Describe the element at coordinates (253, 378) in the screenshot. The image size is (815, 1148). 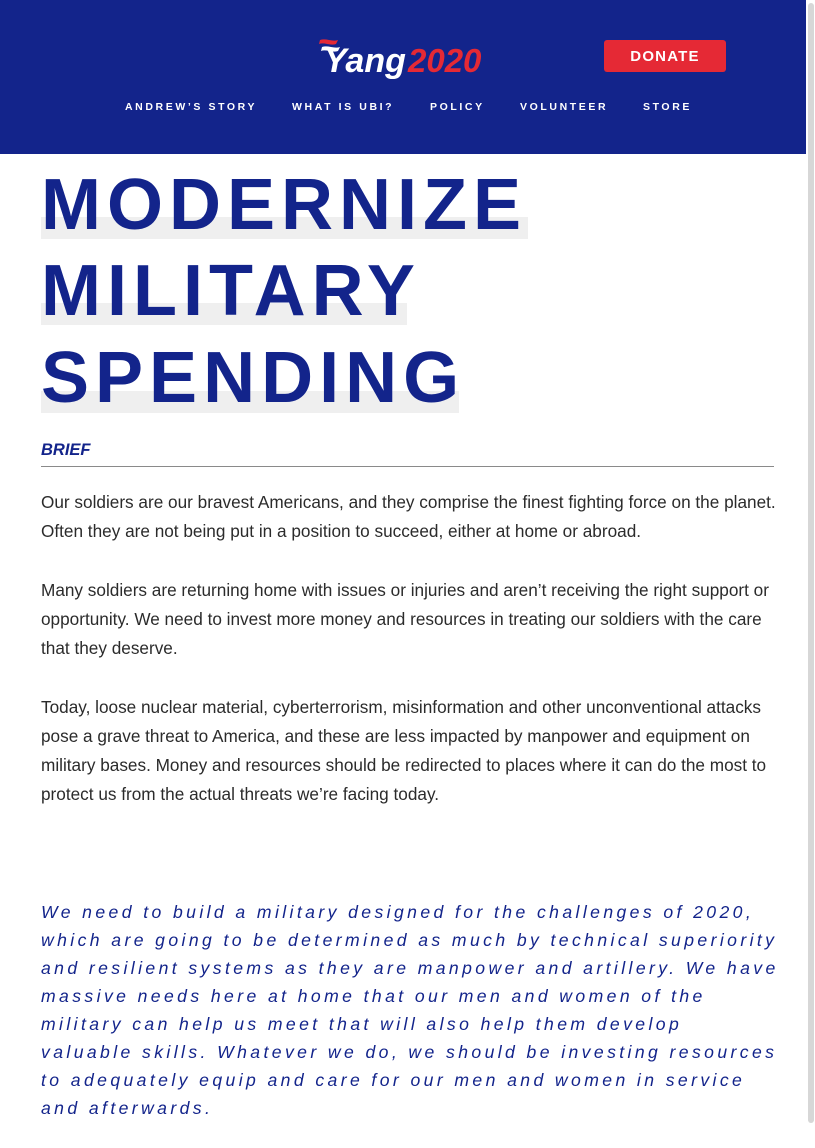
I see `title-line-3: SPENDING` at that location.